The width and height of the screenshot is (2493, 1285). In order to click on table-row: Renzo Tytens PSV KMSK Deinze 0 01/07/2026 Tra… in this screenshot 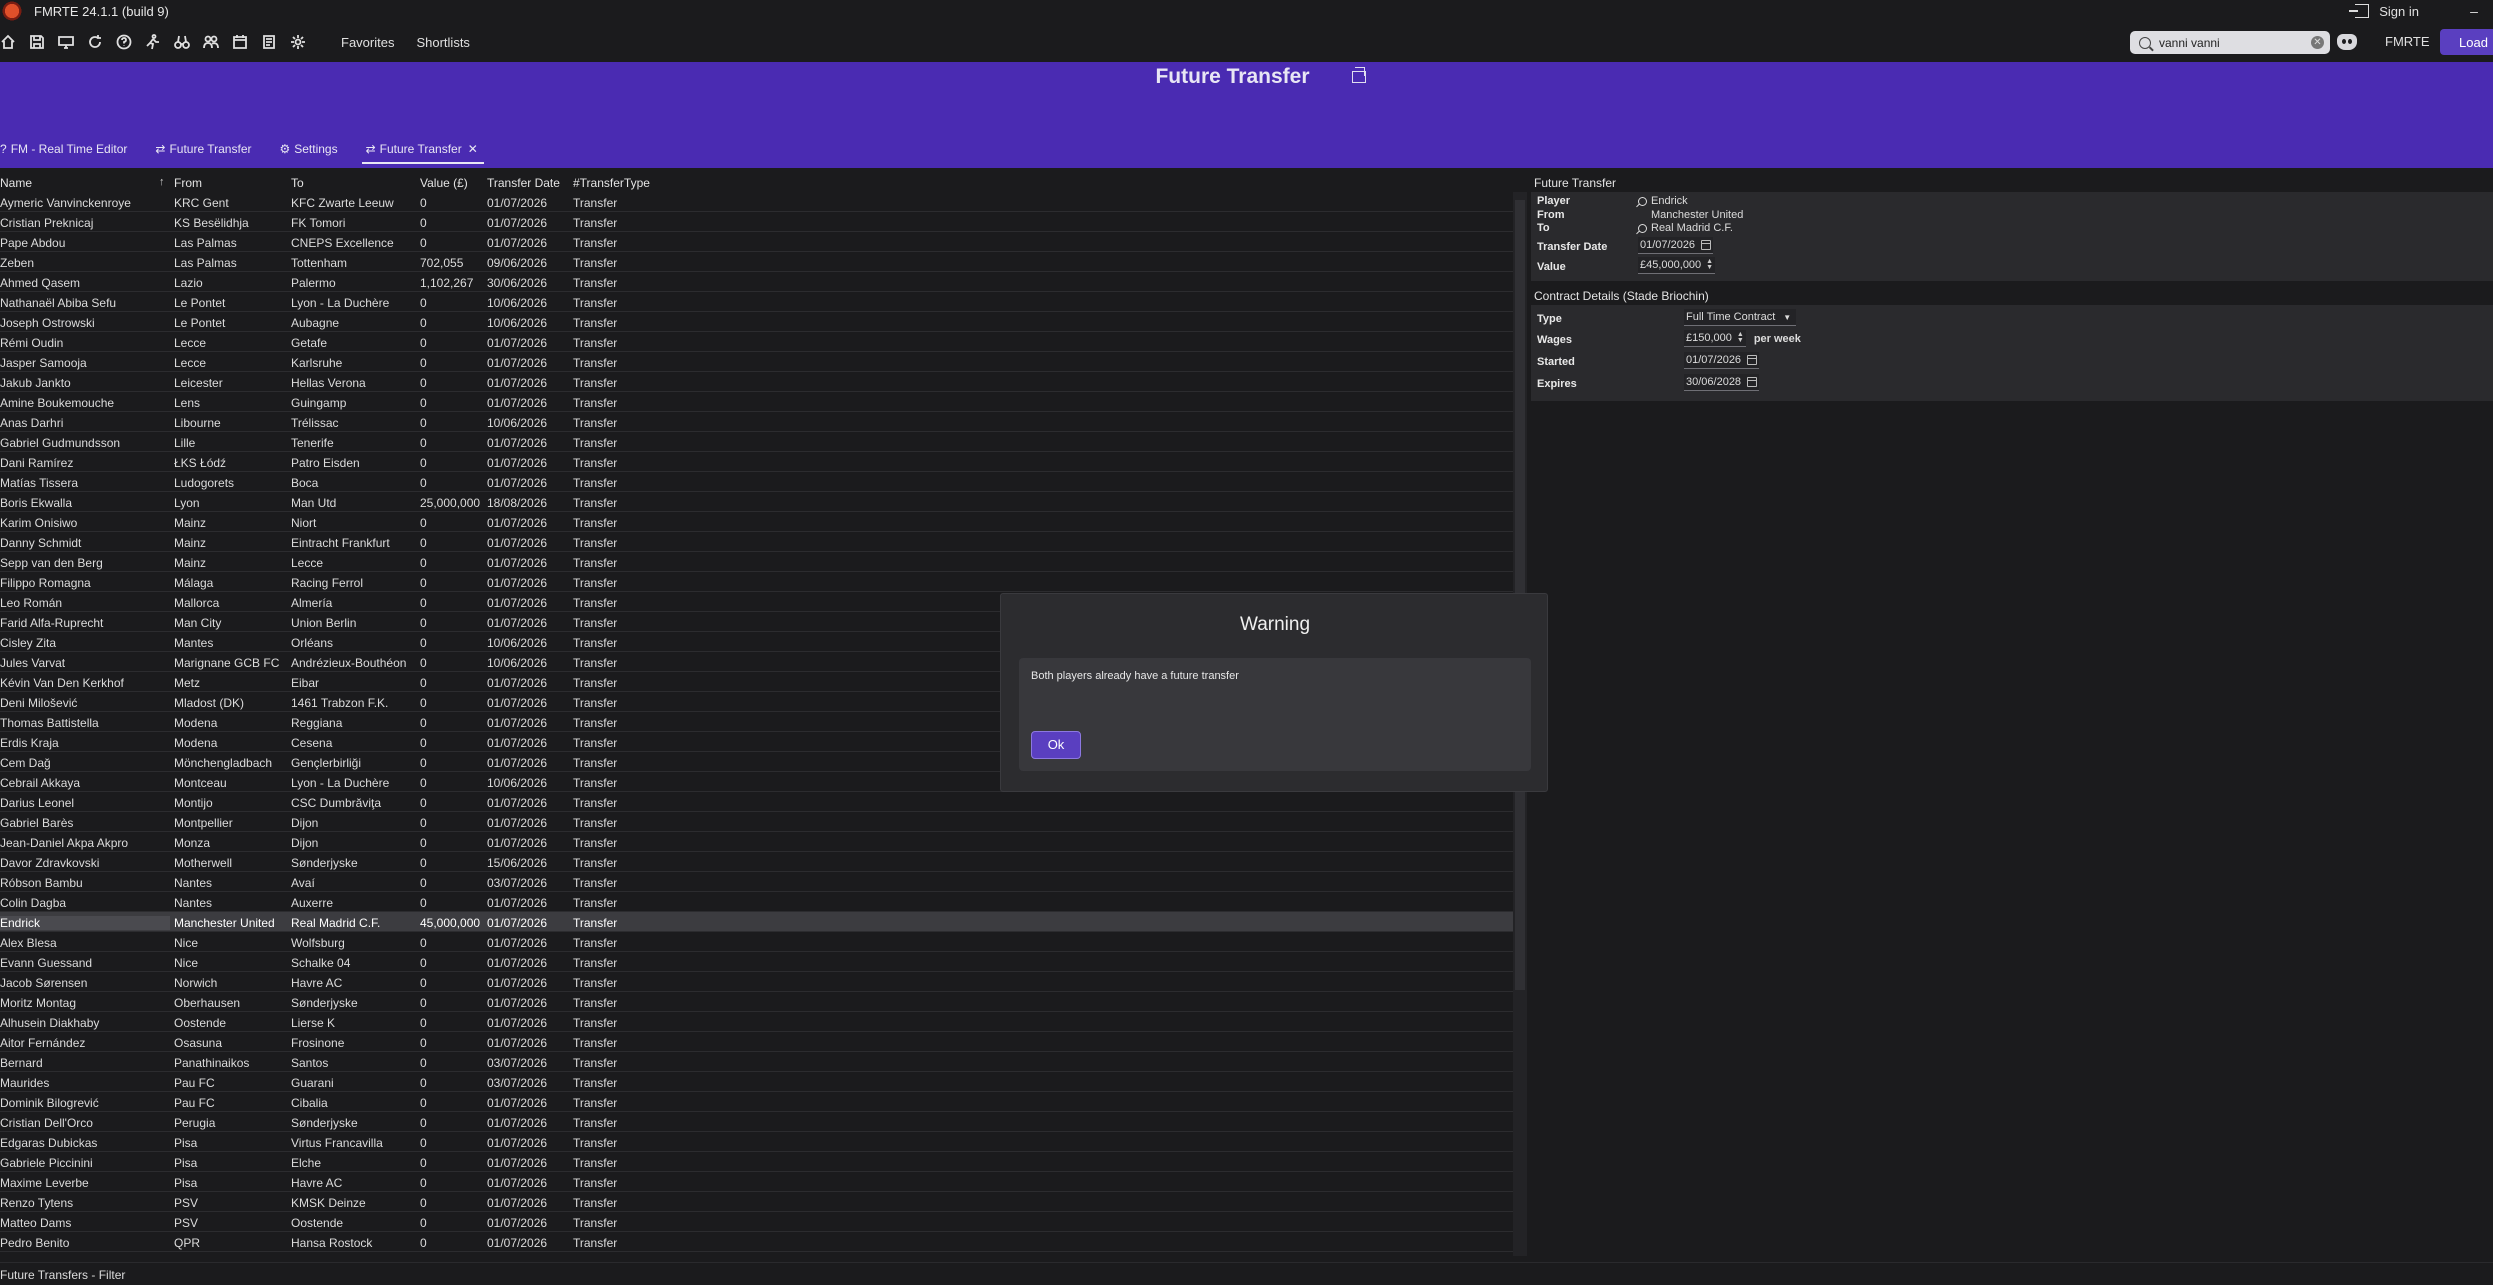, I will do `click(760, 1202)`.